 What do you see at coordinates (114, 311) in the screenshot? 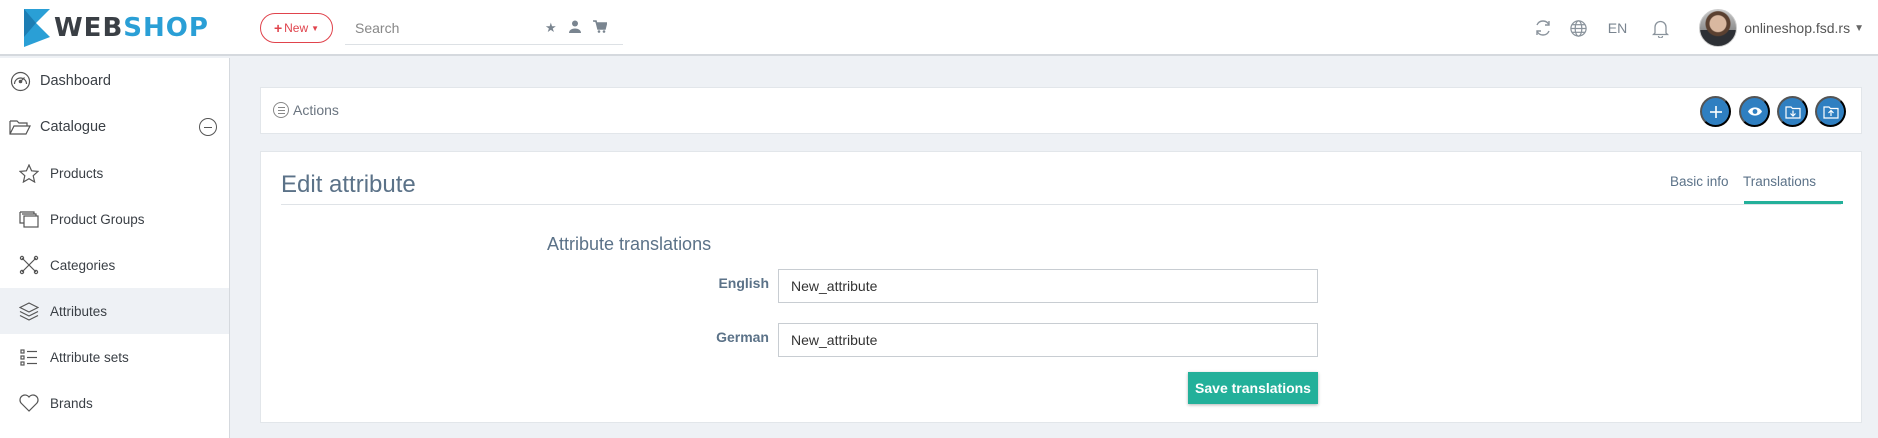
I see `sidebar-item-attributes: Attributes` at bounding box center [114, 311].